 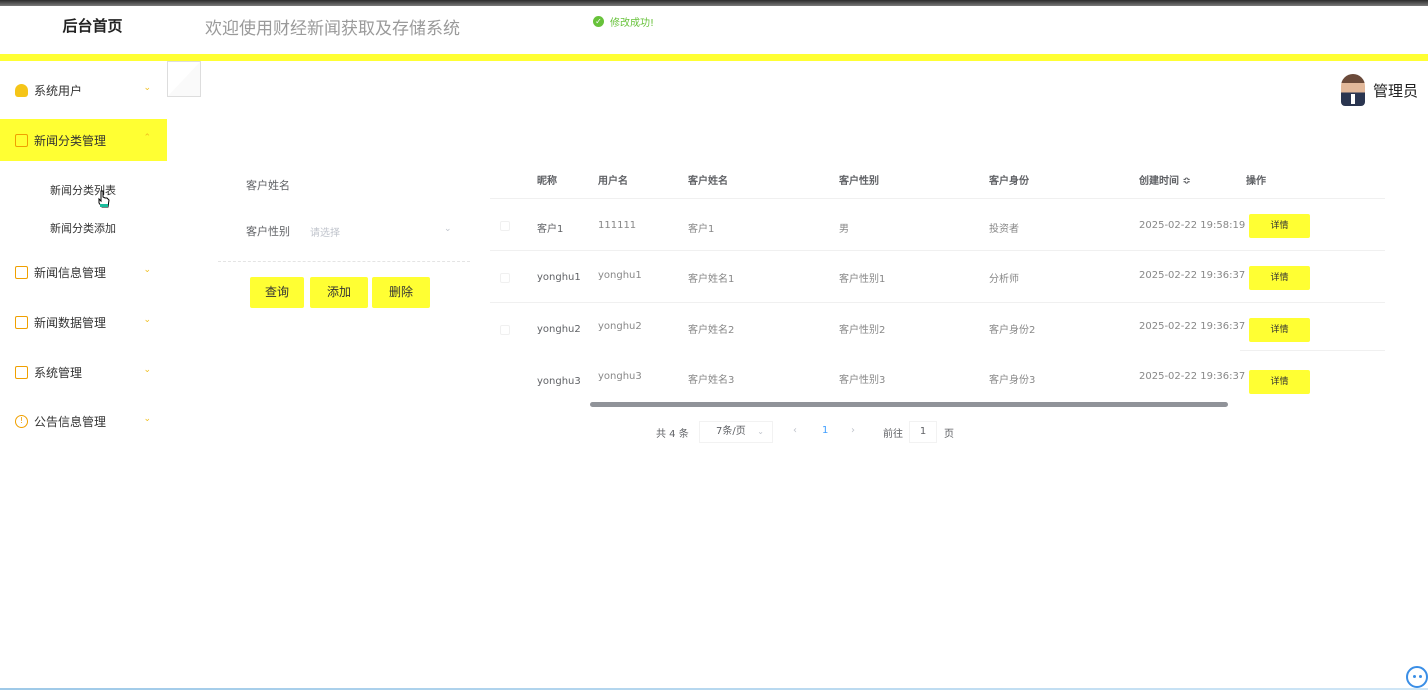 I want to click on sidebar-item-announcements: ! 公告信息管理 ⌄, so click(x=83, y=421).